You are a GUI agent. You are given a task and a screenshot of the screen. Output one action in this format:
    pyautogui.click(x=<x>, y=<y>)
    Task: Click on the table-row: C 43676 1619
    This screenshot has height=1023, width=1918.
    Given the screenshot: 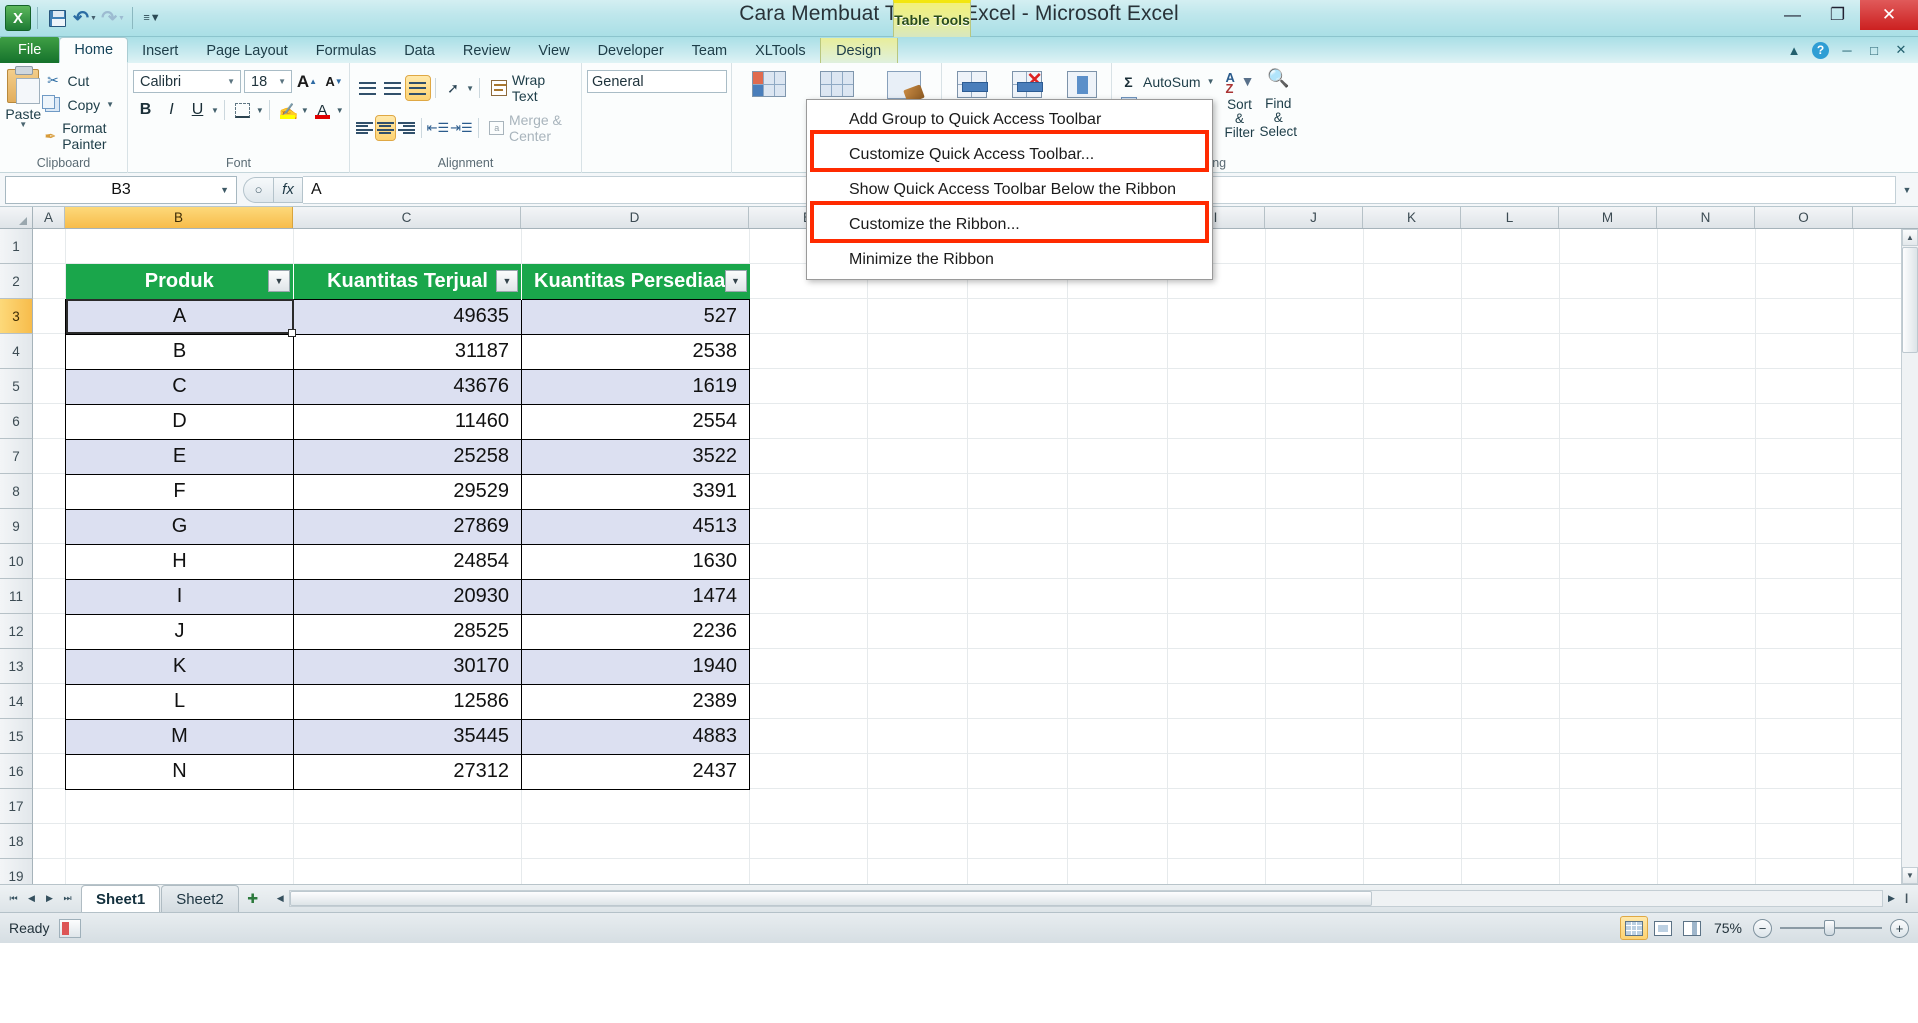 What is the action you would take?
    pyautogui.click(x=407, y=386)
    